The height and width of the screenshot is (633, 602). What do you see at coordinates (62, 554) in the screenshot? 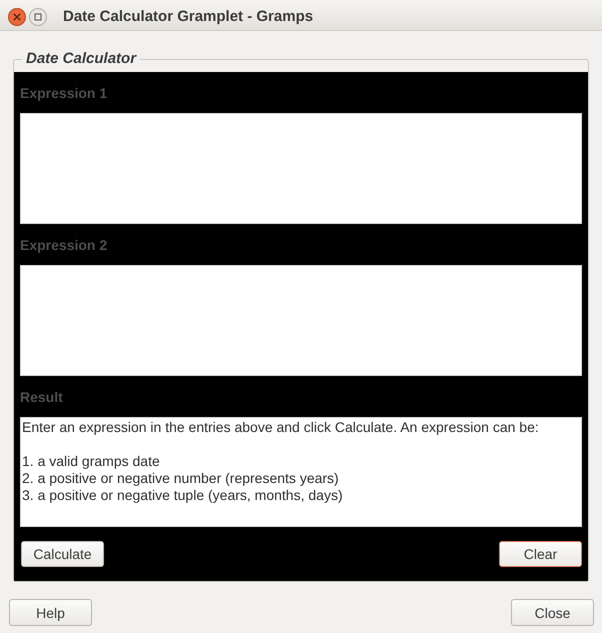
I see `calculate-button: Calculate` at bounding box center [62, 554].